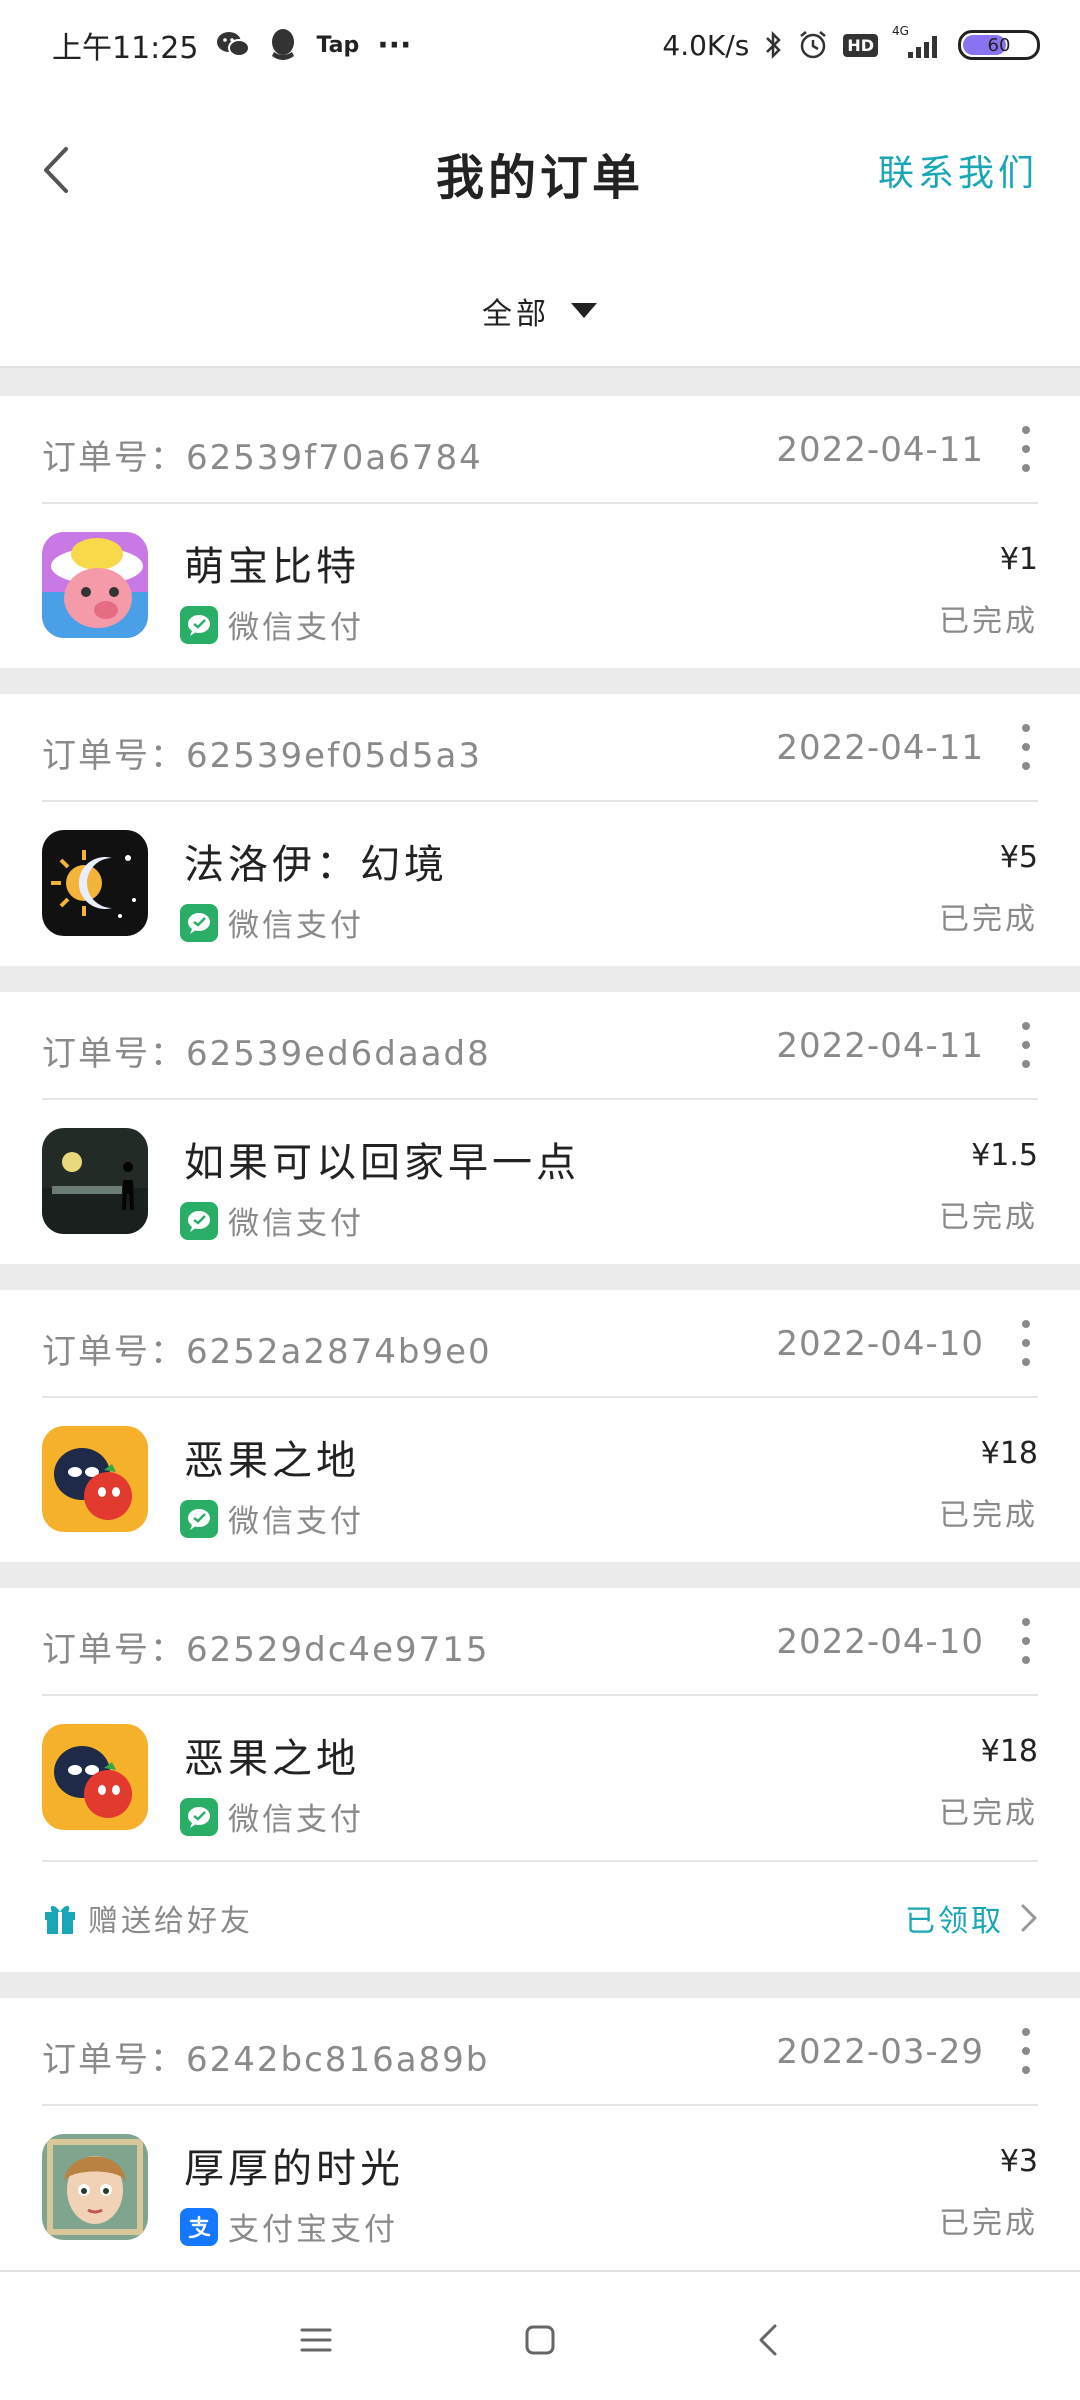 The height and width of the screenshot is (2400, 1080). I want to click on order-filter-dropdown: 全部, so click(540, 312).